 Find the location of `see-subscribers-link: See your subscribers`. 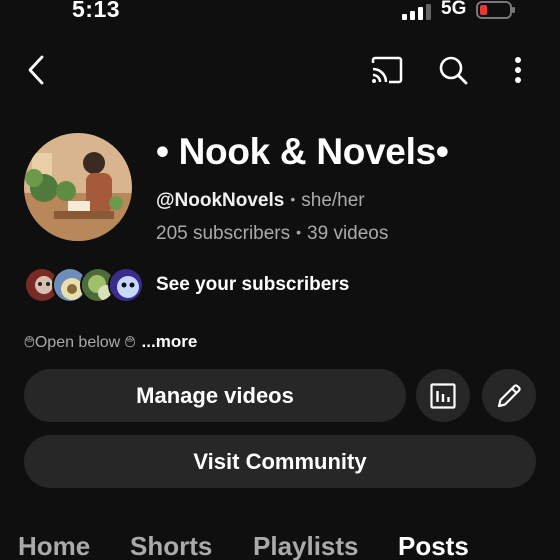

see-subscribers-link: See your subscribers is located at coordinates (252, 285).